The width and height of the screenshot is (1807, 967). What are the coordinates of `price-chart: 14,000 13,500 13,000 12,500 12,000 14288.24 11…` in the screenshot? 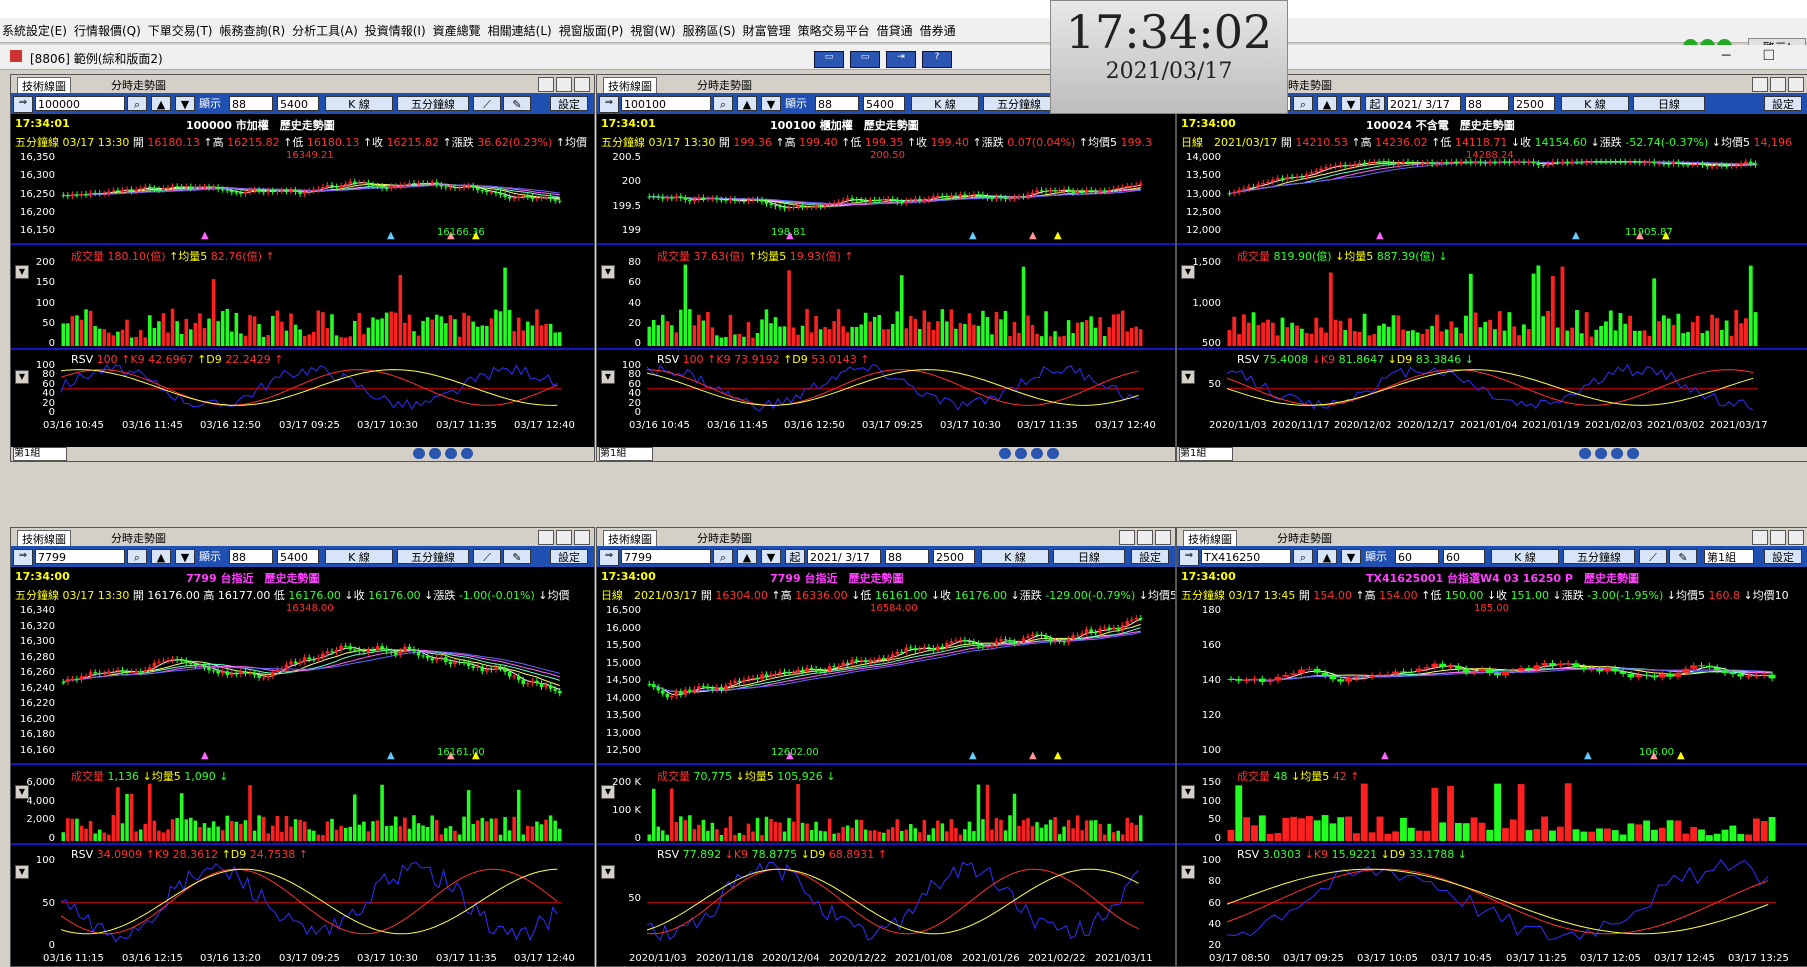 It's located at (1492, 196).